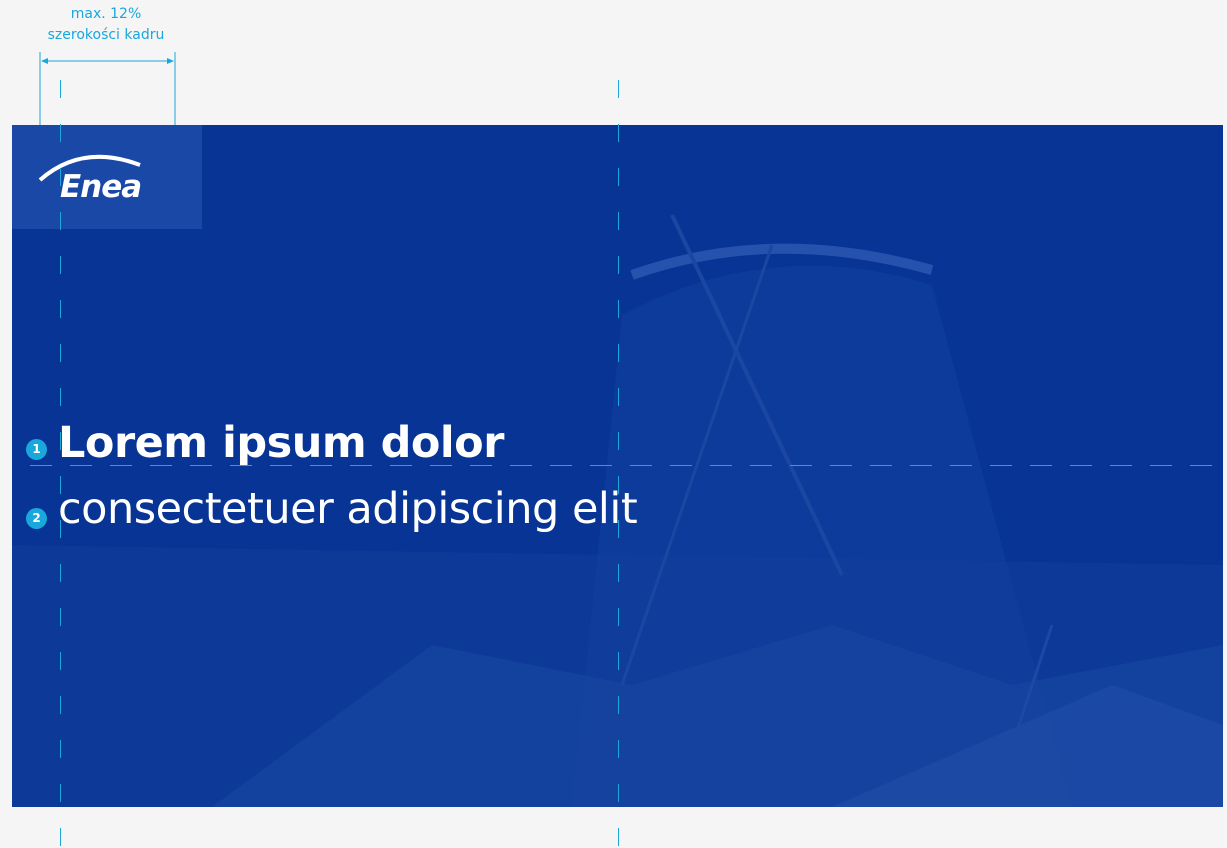 Image resolution: width=1227 pixels, height=848 pixels. I want to click on headline-text: Lorem ipsum dolor, so click(281, 443).